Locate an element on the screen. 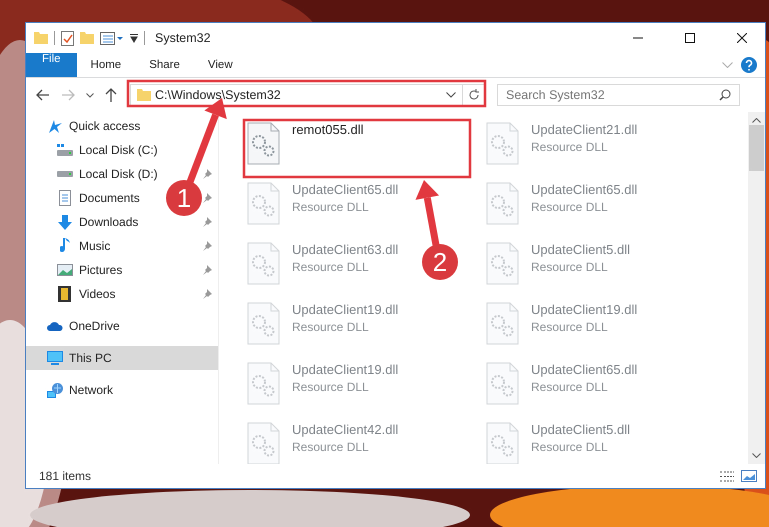 The height and width of the screenshot is (527, 769). film-icon is located at coordinates (64, 294).